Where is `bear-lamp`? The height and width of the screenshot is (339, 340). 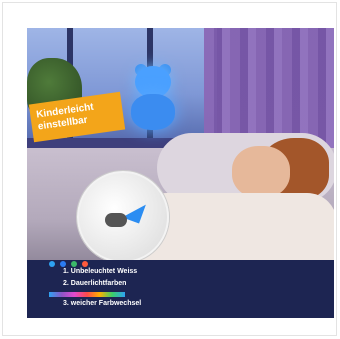 bear-lamp is located at coordinates (153, 98).